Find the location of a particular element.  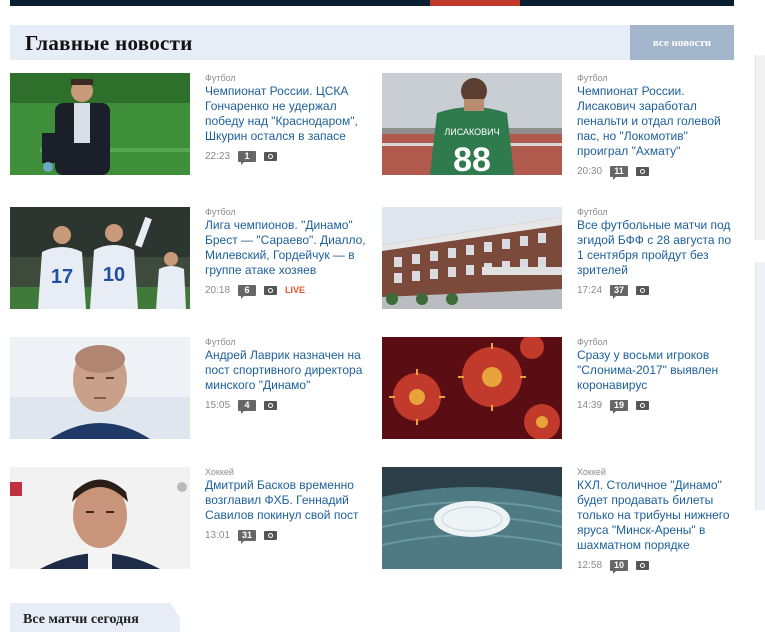

top-banner is located at coordinates (372, 3).